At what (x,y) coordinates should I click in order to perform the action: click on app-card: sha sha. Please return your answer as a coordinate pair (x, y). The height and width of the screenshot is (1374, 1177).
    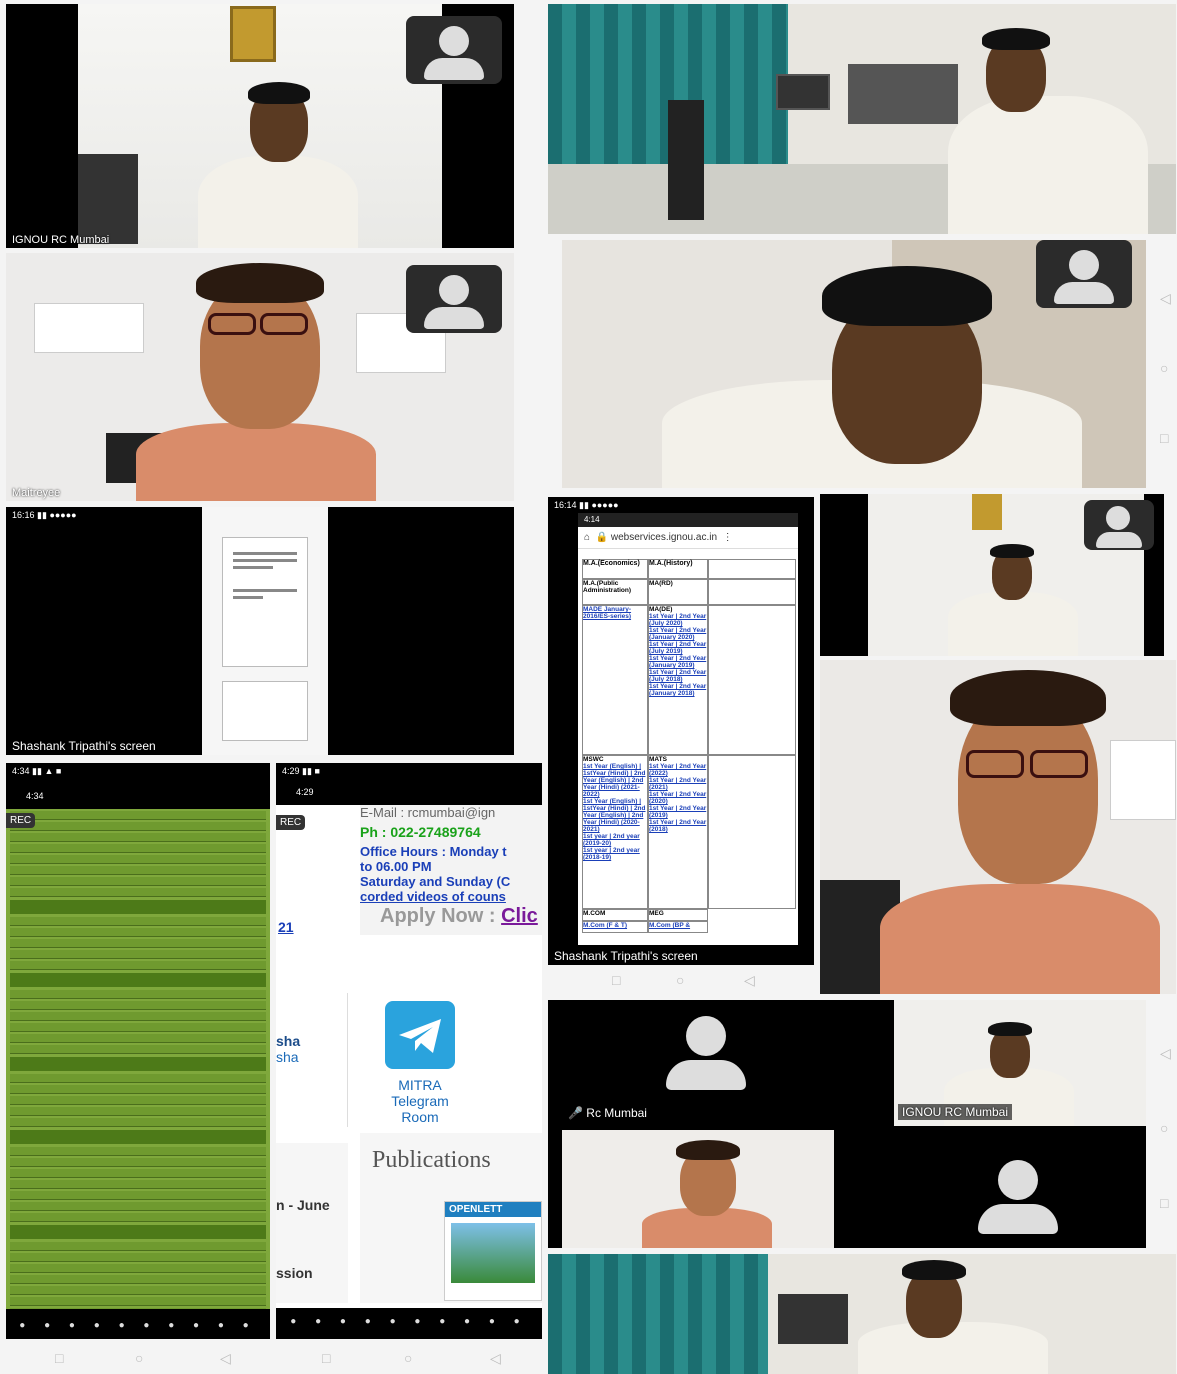
    Looking at the image, I should click on (312, 1060).